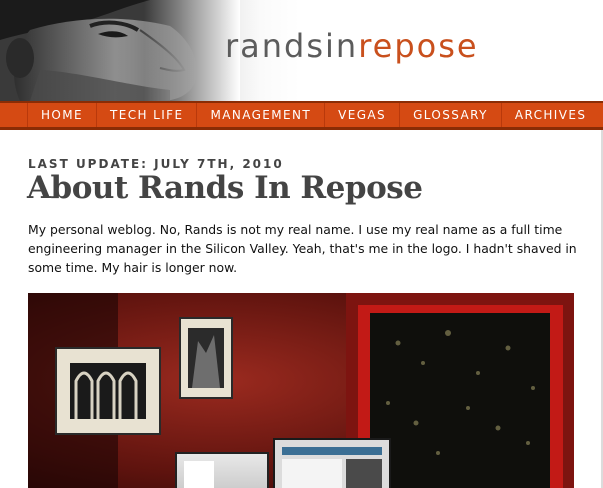  Describe the element at coordinates (156, 164) in the screenshot. I see `last-update-label: LAST UPDATE: JULY 7TH, 2010` at that location.